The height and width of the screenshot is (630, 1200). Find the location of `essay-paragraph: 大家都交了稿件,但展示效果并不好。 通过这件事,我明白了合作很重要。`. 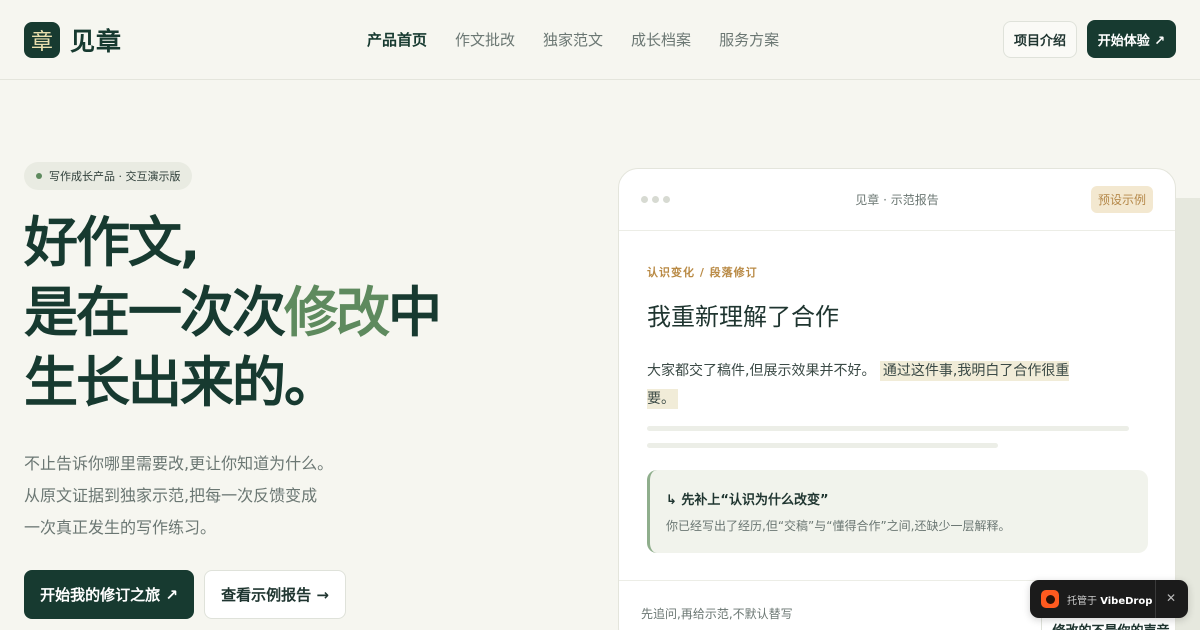

essay-paragraph: 大家都交了稿件,但展示效果并不好。 通过这件事,我明白了合作很重要。 is located at coordinates (872, 385).